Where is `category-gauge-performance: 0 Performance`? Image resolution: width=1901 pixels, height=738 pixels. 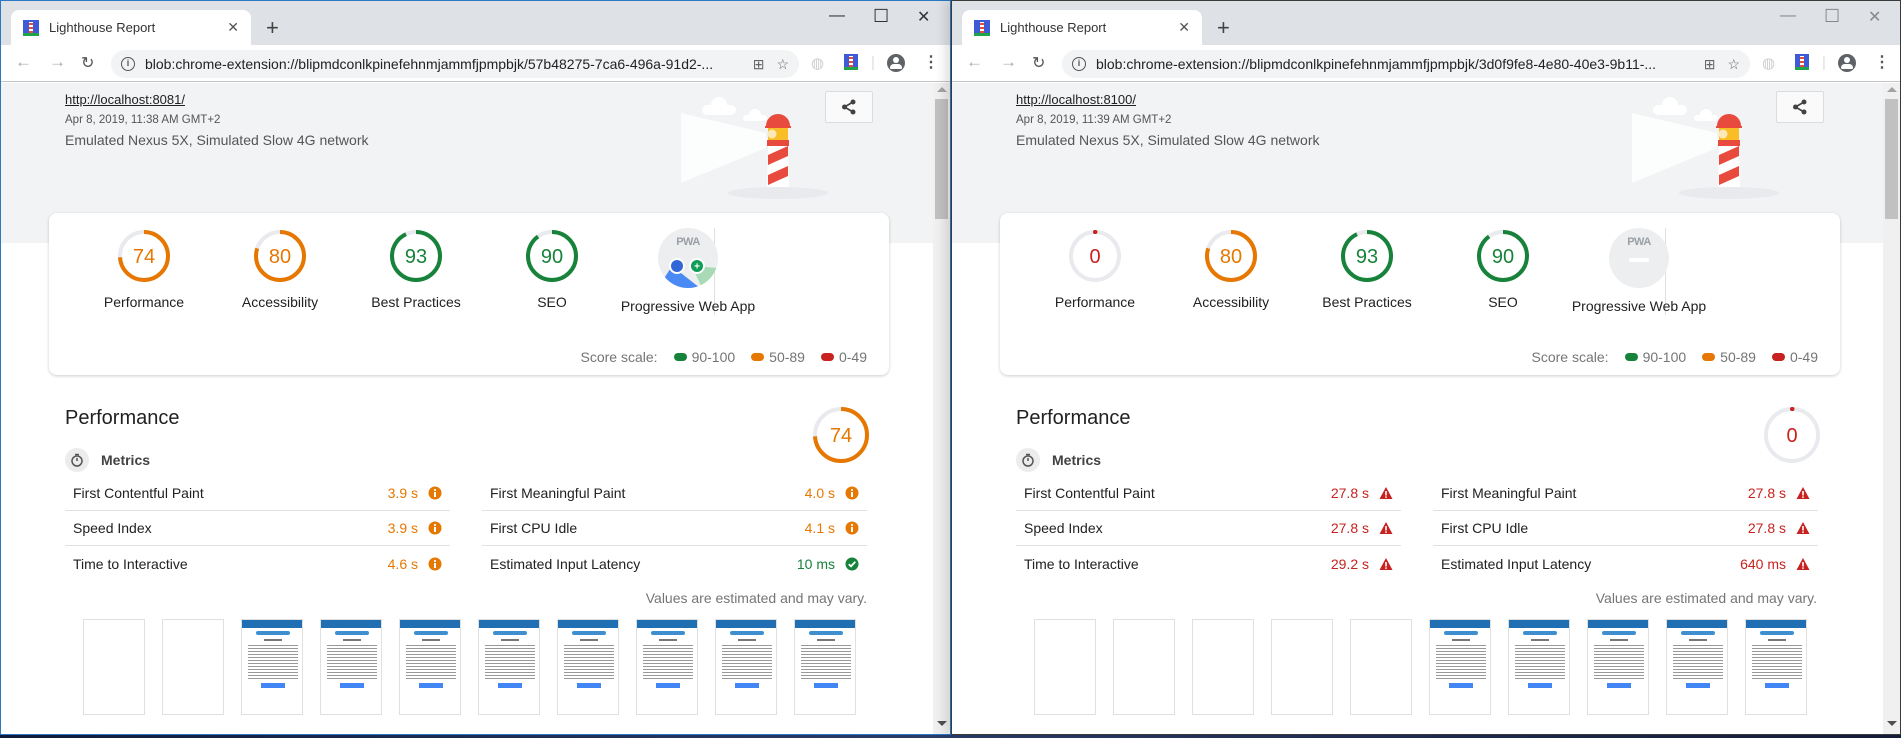
category-gauge-performance: 0 Performance is located at coordinates (1095, 269).